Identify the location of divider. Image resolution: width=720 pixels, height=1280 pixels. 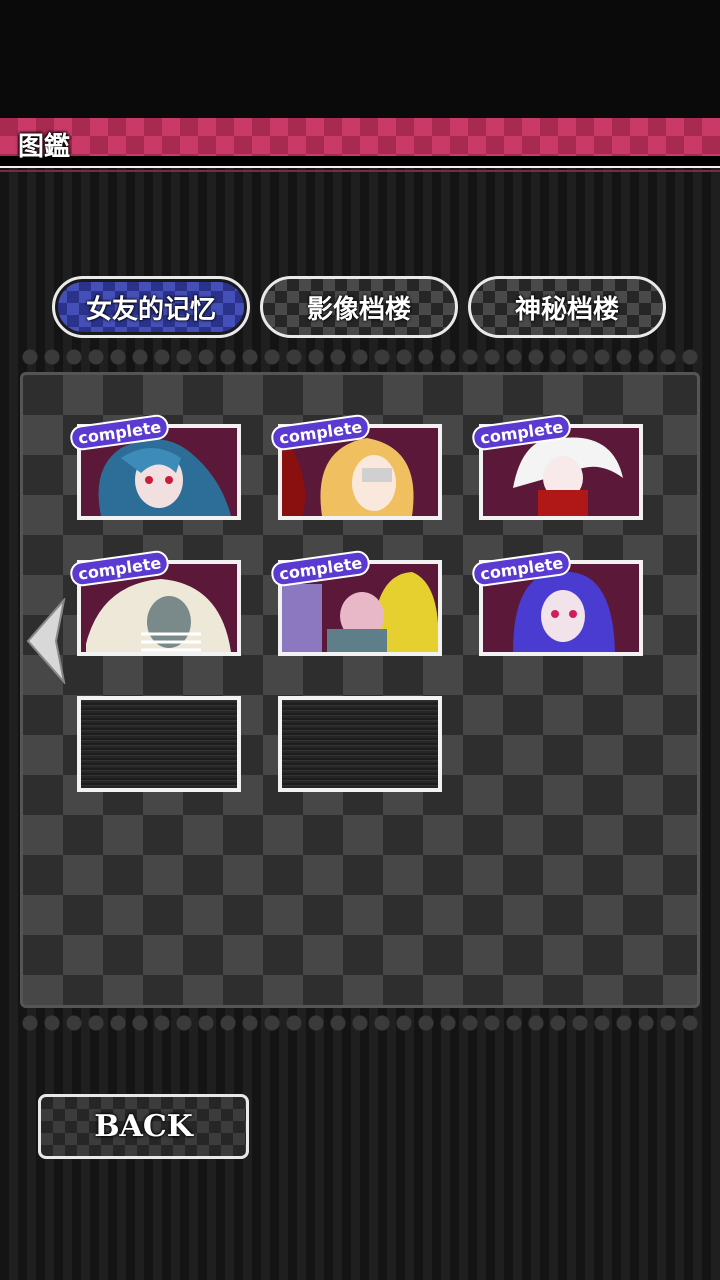
(360, 171).